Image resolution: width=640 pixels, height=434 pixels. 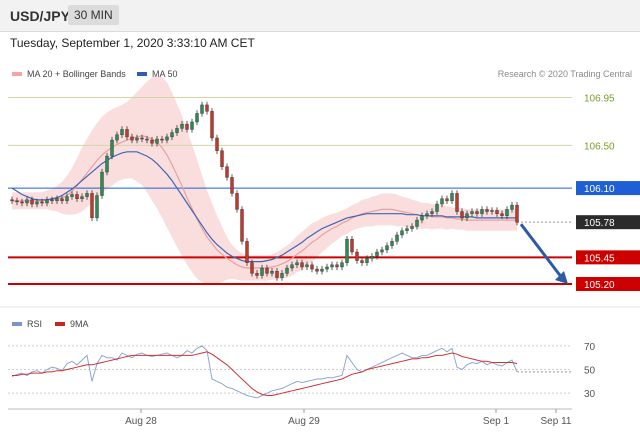 What do you see at coordinates (599, 223) in the screenshot?
I see `price-label-105.78: 105.78` at bounding box center [599, 223].